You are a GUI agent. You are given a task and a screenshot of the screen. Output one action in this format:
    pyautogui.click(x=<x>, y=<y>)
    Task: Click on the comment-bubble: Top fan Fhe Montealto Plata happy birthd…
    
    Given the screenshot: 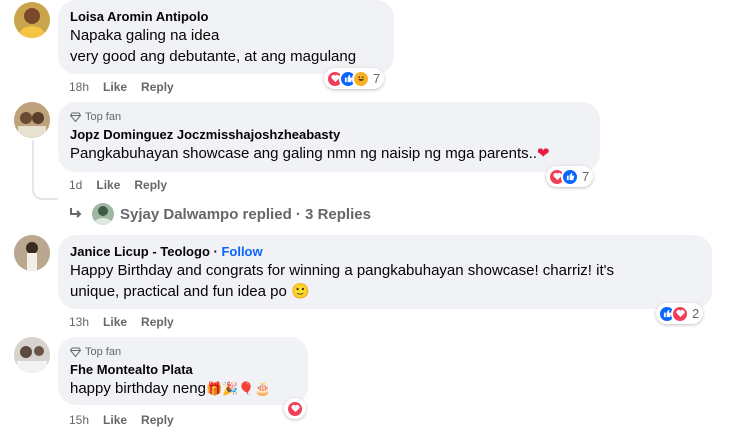 What is the action you would take?
    pyautogui.click(x=183, y=371)
    